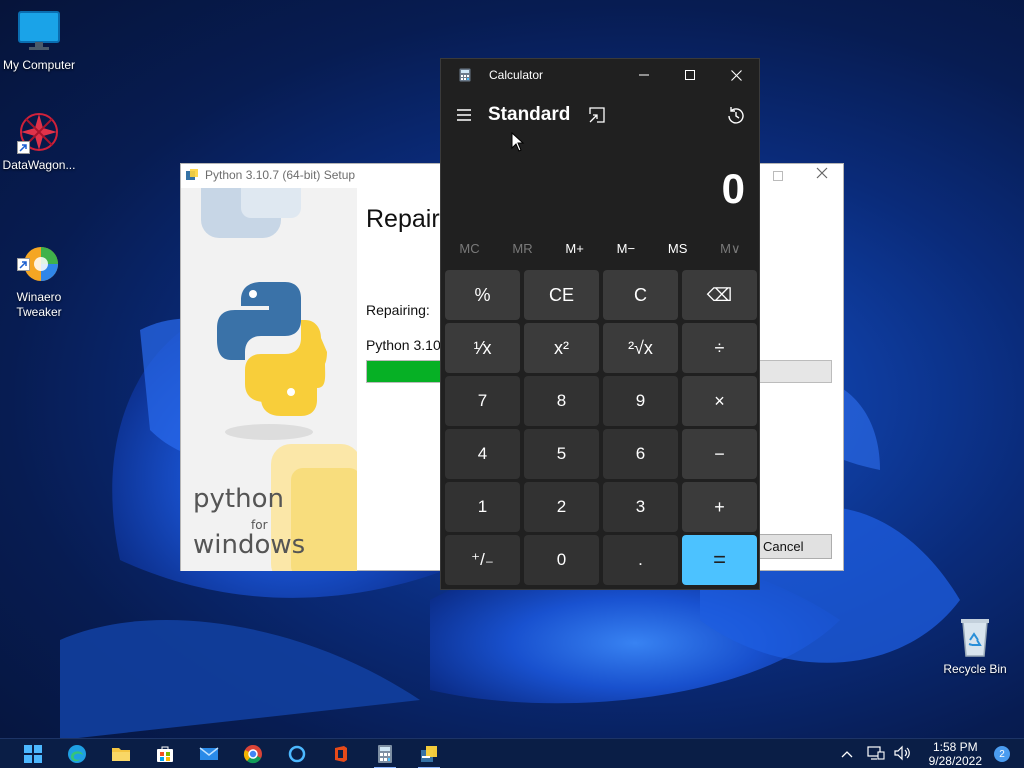 Image resolution: width=1024 pixels, height=768 pixels. I want to click on key-backspace-button: ⌫, so click(719, 295).